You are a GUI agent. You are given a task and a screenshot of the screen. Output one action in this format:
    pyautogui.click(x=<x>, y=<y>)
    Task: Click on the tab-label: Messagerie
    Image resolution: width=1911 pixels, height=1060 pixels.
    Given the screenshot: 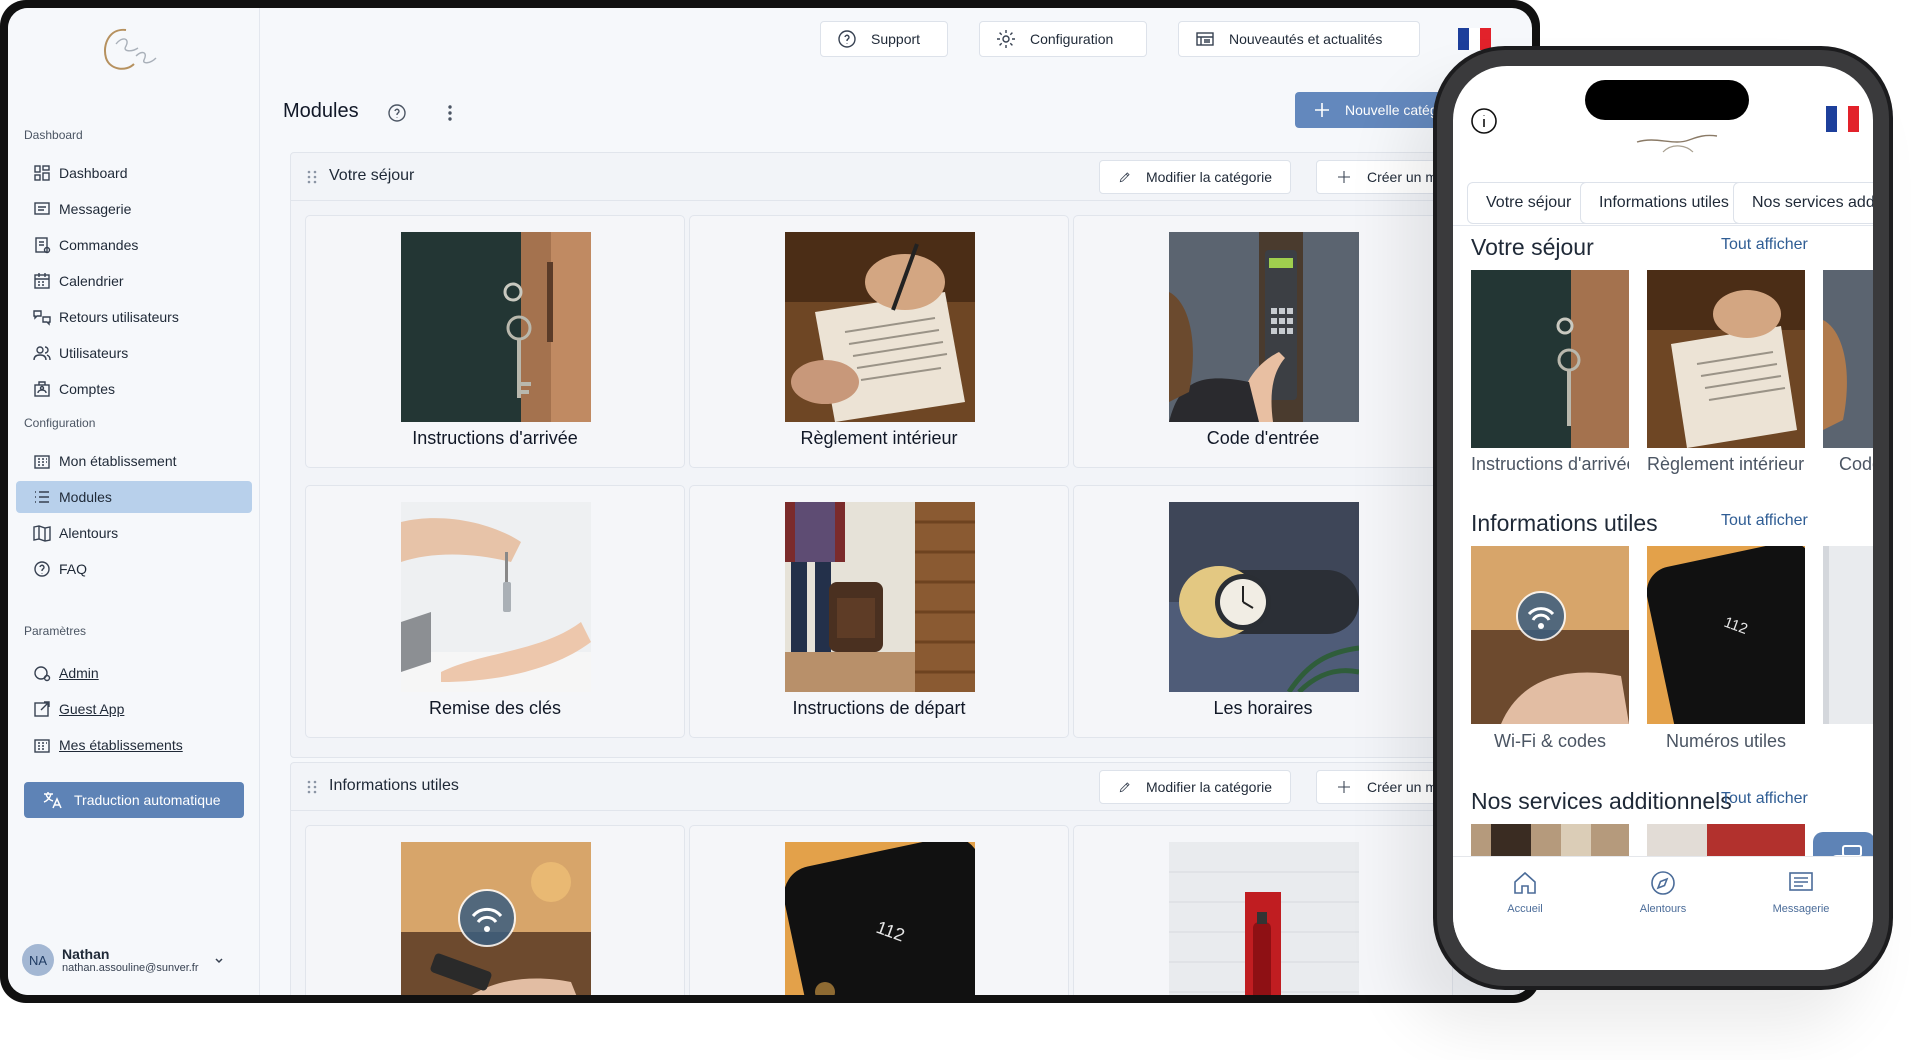 What is the action you would take?
    pyautogui.click(x=1801, y=909)
    